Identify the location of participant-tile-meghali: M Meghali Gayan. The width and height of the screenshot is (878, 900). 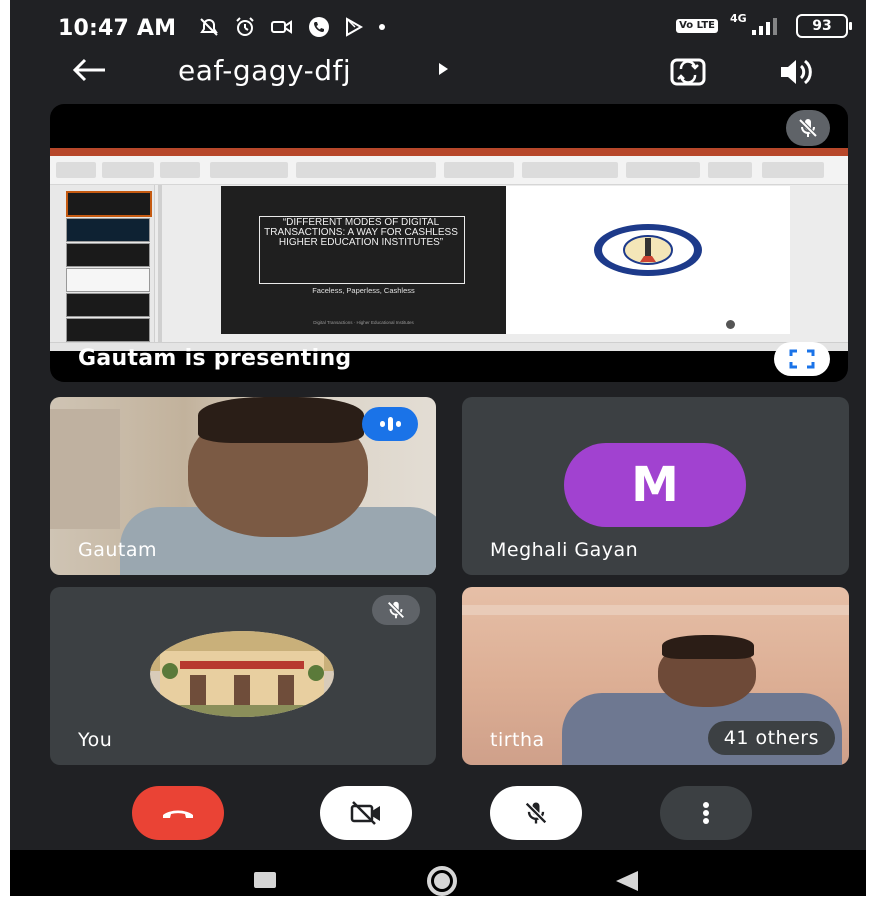
(655, 486).